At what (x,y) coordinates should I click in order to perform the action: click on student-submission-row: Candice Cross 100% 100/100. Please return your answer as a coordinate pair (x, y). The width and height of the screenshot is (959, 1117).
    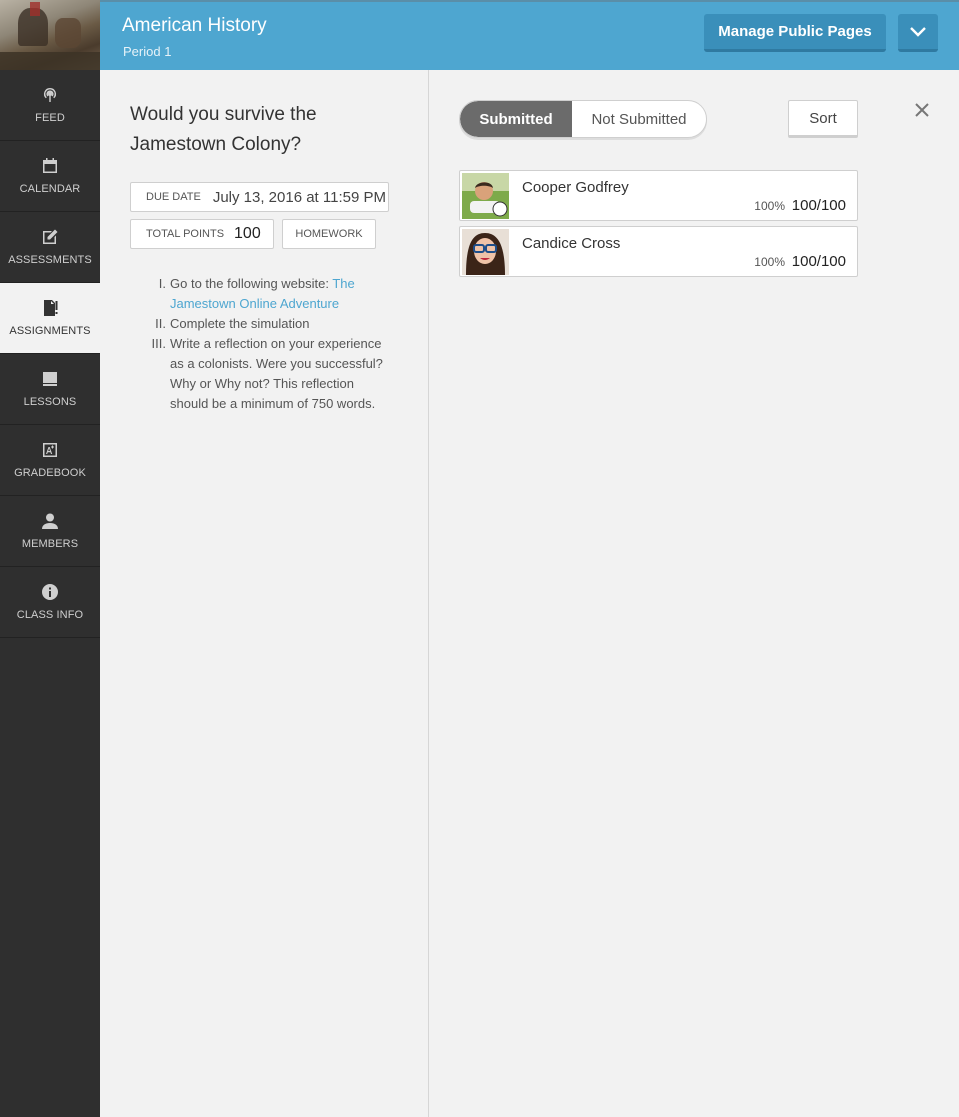
    Looking at the image, I should click on (658, 251).